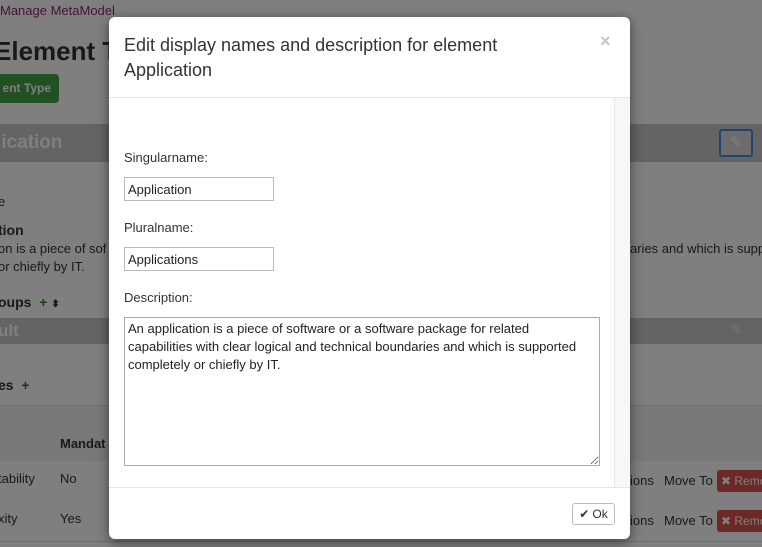  I want to click on pluralname-input, so click(199, 259).